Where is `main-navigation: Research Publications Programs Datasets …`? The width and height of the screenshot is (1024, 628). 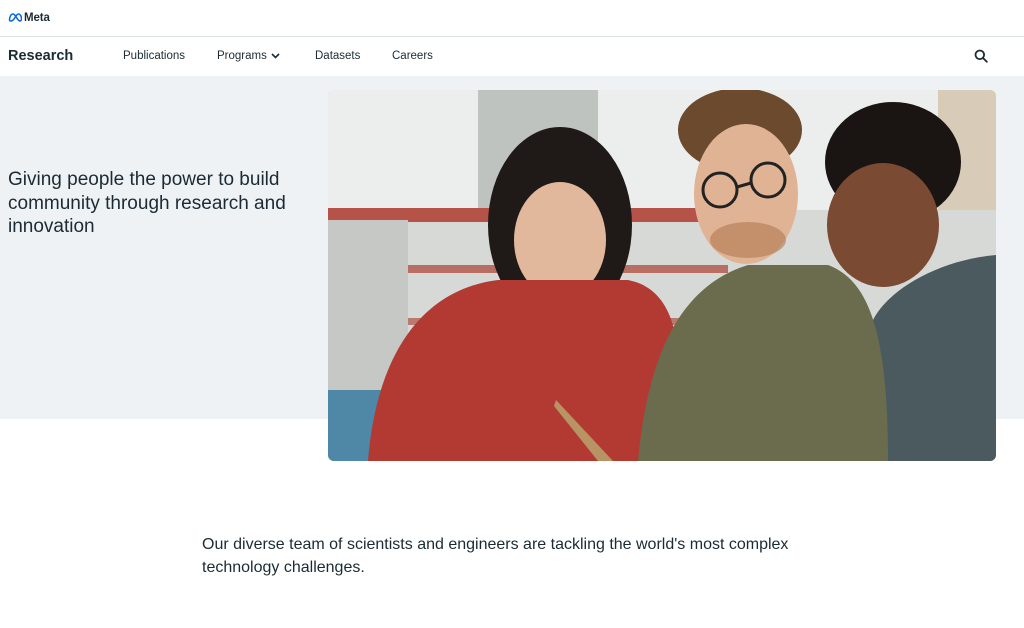 main-navigation: Research Publications Programs Datasets … is located at coordinates (512, 56).